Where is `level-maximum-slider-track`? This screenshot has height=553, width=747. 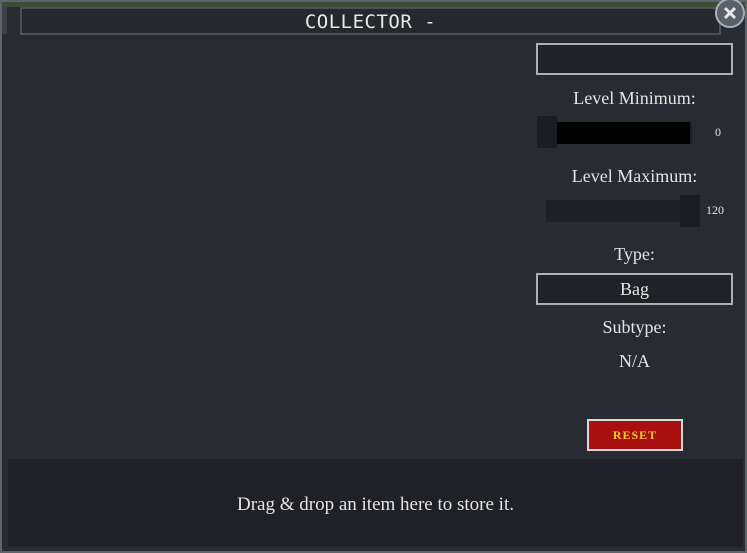 level-maximum-slider-track is located at coordinates (619, 211).